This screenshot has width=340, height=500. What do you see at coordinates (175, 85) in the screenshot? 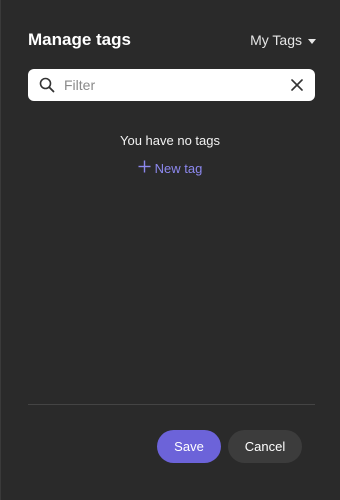
I see `filter-input` at bounding box center [175, 85].